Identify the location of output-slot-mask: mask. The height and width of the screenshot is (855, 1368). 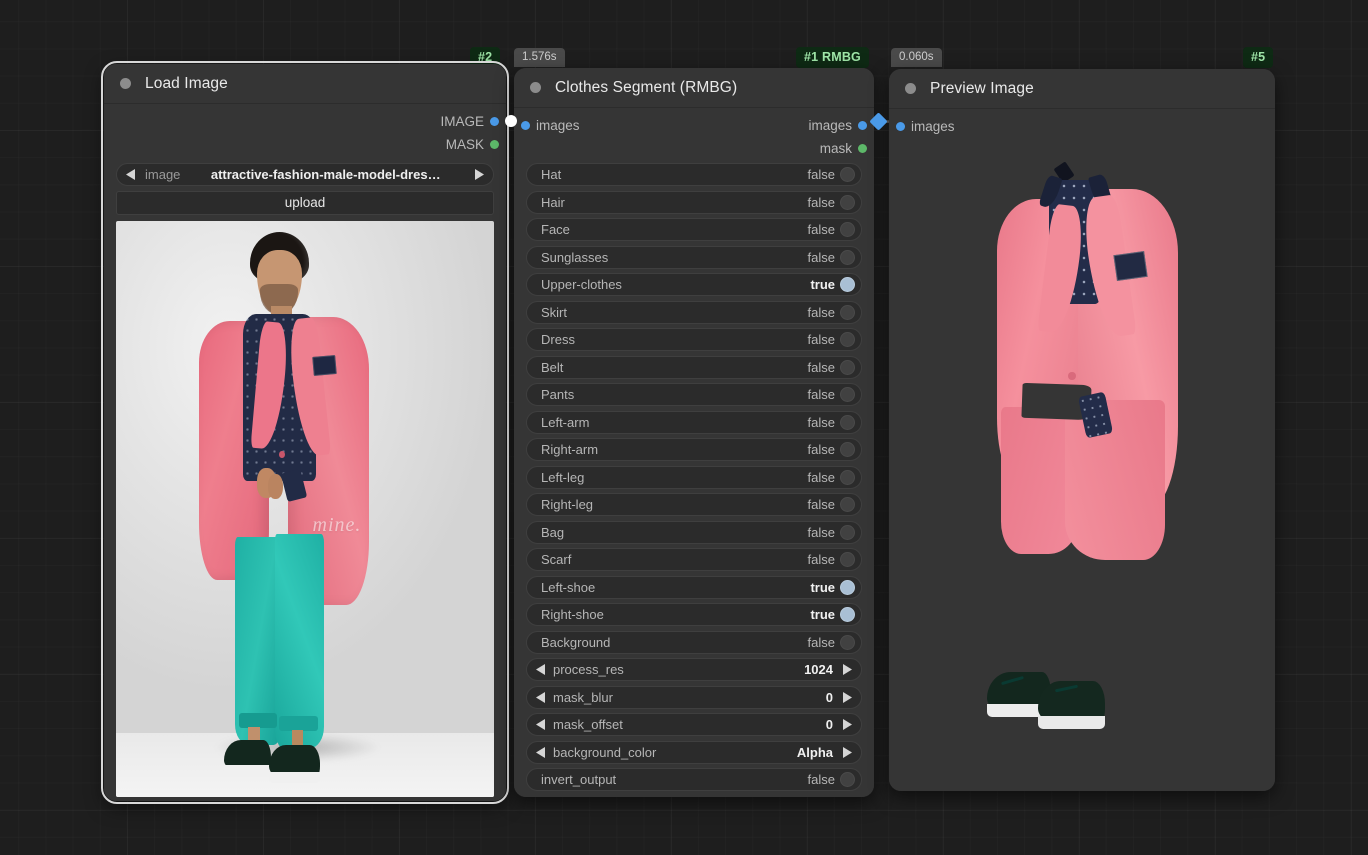
(694, 148).